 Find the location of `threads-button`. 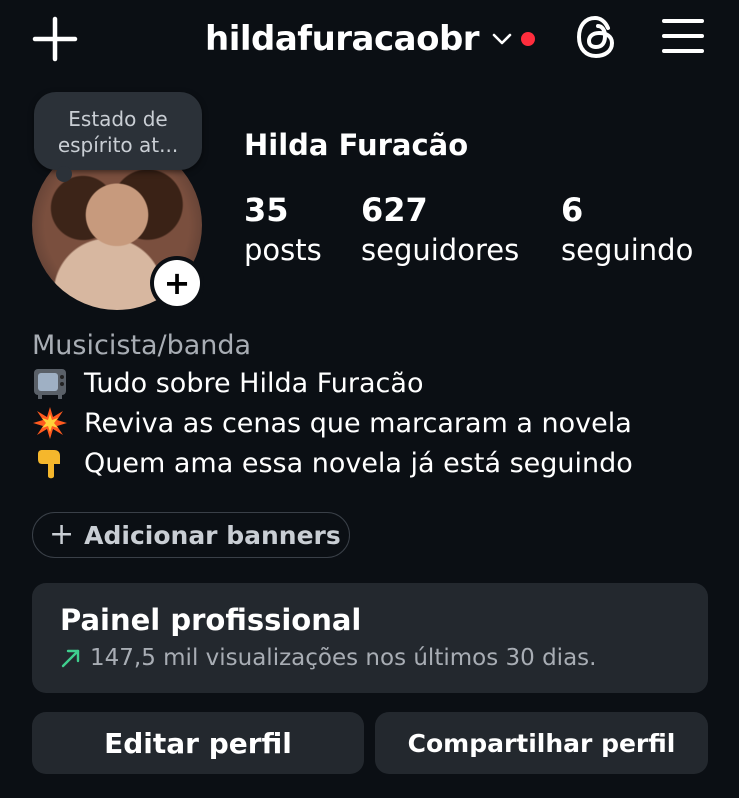

threads-button is located at coordinates (597, 37).